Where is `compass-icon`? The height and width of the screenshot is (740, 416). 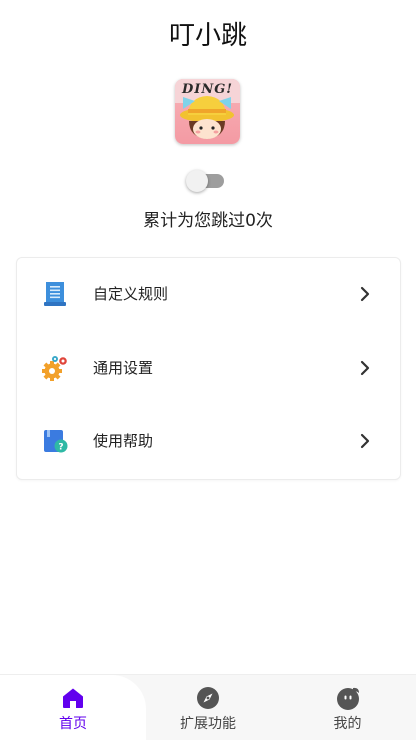 compass-icon is located at coordinates (208, 698).